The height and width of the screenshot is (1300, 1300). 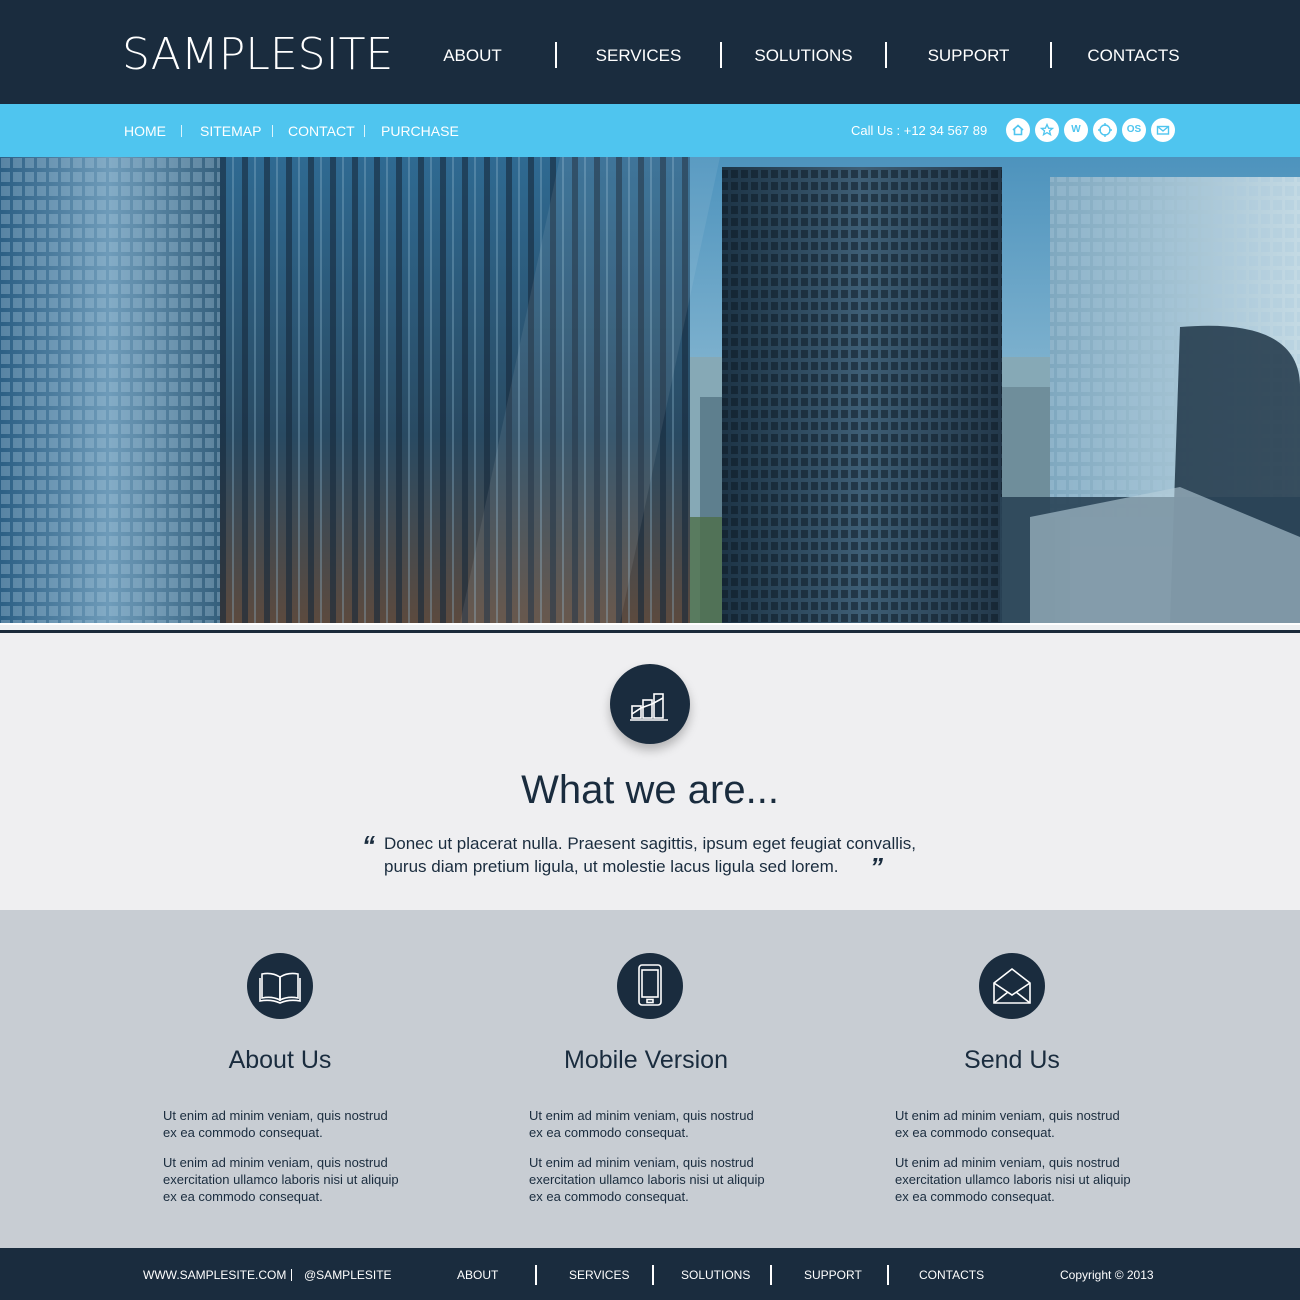 I want to click on w-icon: W, so click(x=1076, y=130).